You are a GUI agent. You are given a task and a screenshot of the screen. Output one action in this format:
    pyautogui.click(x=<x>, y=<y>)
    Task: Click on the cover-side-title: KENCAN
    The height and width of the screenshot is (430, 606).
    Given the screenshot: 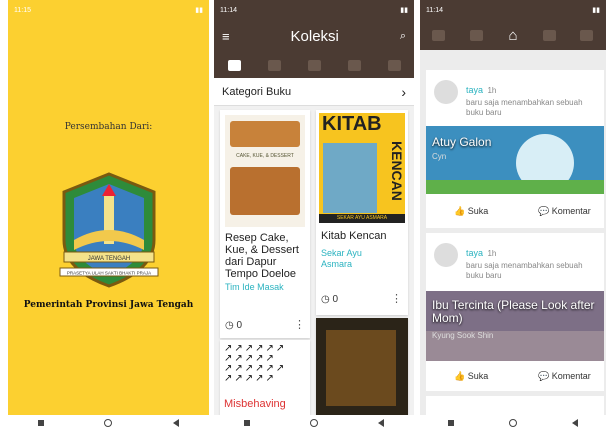 What is the action you would take?
    pyautogui.click(x=397, y=171)
    